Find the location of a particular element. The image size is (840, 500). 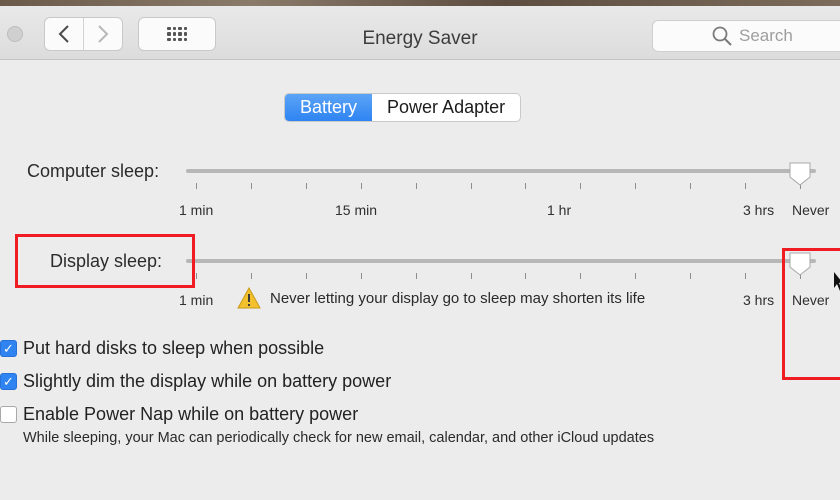

tick-label-1-hr: 1 hr is located at coordinates (559, 210).